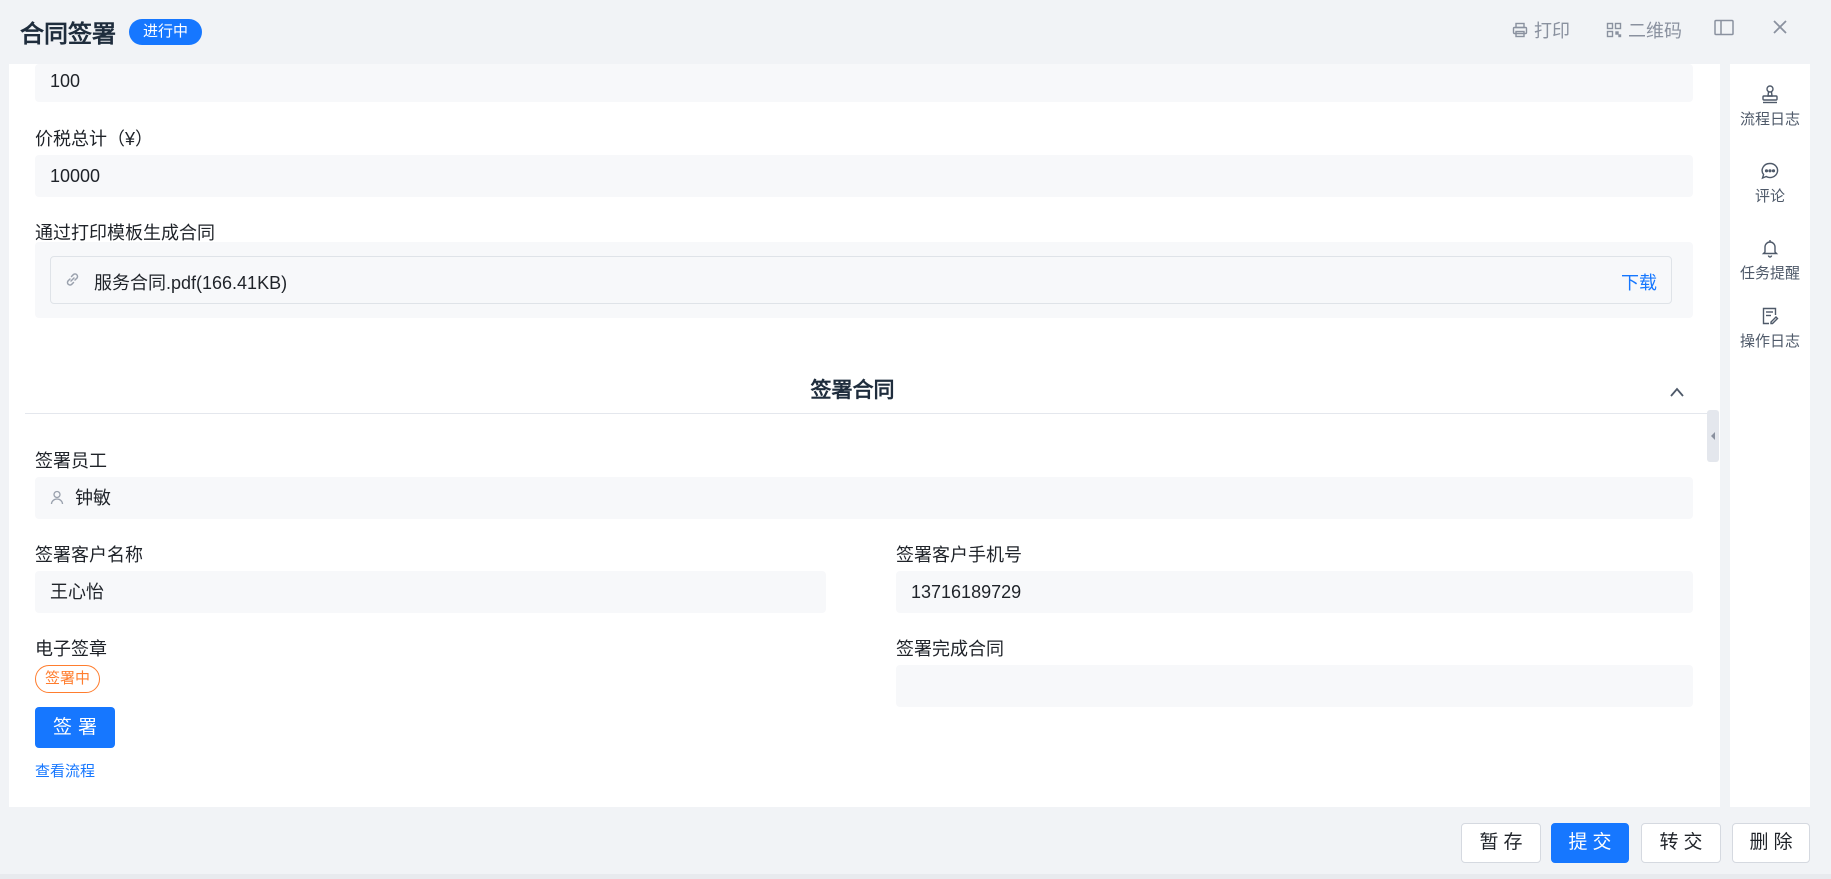 Image resolution: width=1831 pixels, height=879 pixels. I want to click on close-button, so click(1783, 27).